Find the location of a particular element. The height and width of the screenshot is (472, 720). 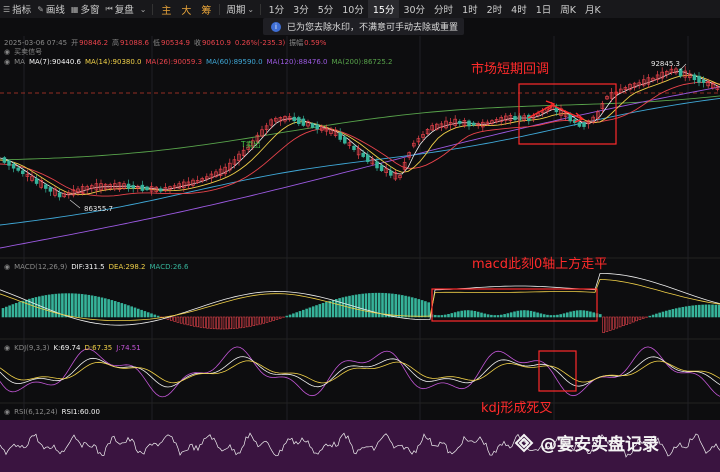

indicator-label: 指标 is located at coordinates (22, 10).